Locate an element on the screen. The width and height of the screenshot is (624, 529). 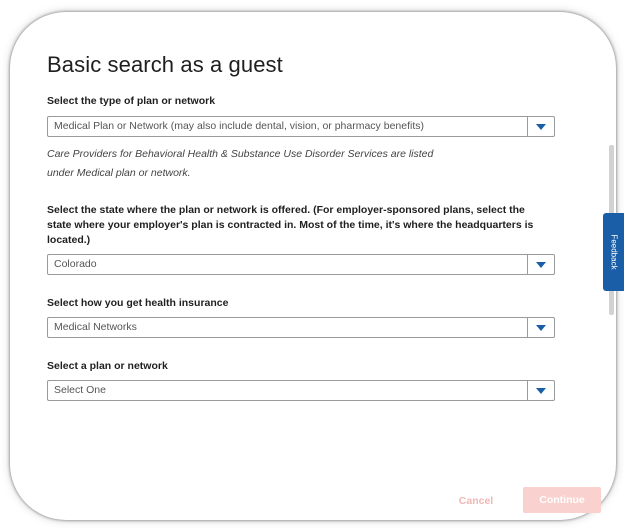
page-title: Basic search as a guest is located at coordinates (165, 64).